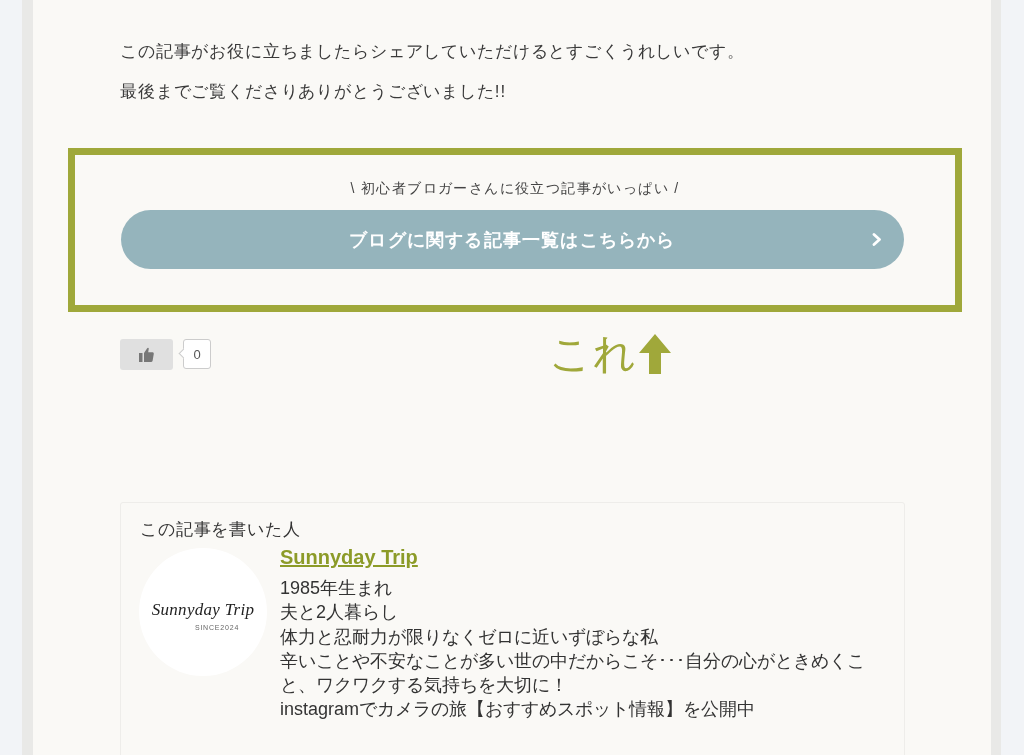  I want to click on author-name-link: Sunnyday Trip, so click(349, 557).